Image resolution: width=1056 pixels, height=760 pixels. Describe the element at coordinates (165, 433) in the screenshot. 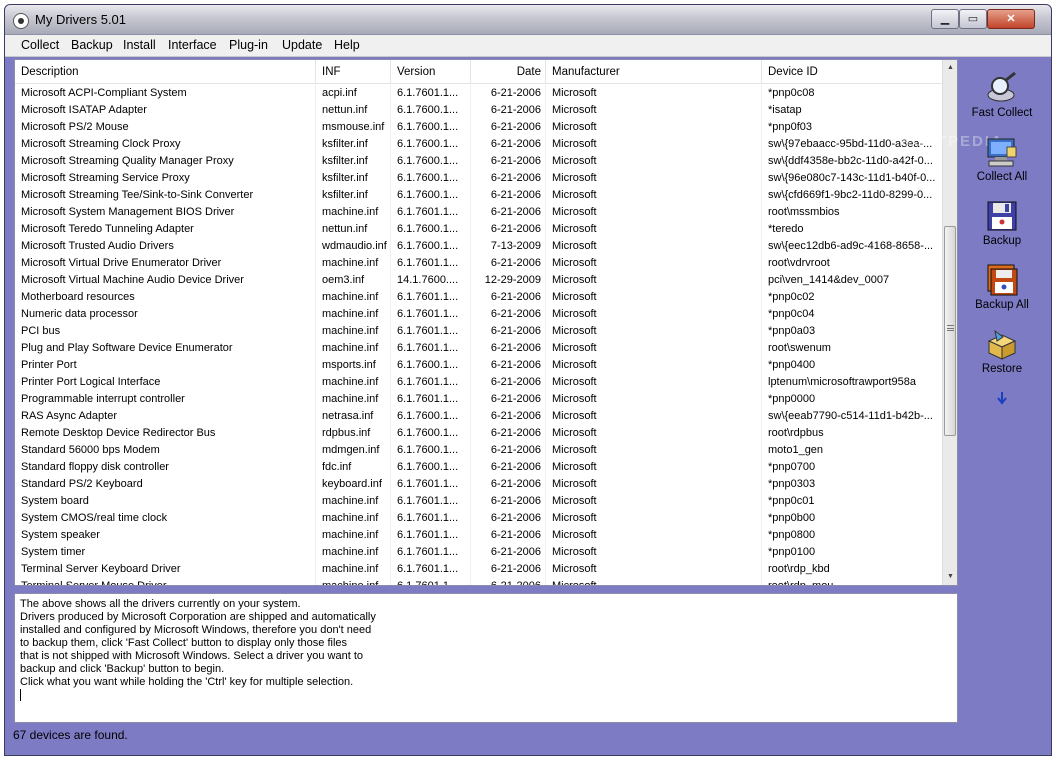

I see `cell-description: Remote Desktop Device Redirector Bus` at that location.